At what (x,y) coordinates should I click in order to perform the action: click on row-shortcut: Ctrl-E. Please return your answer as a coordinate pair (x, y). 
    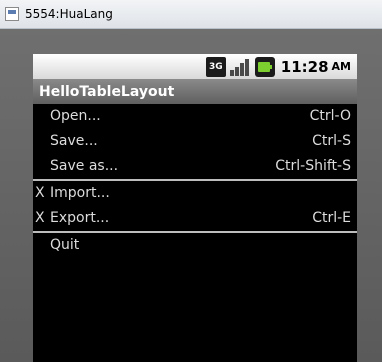
    Looking at the image, I should click on (331, 218).